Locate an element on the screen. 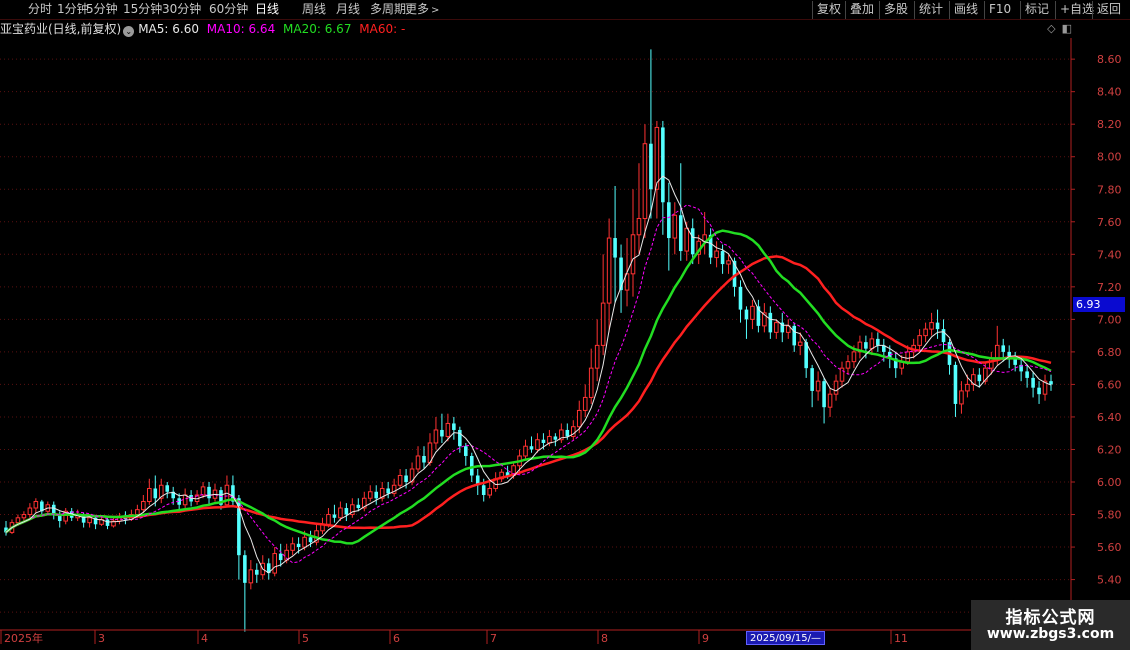  period-tab-5: 60分钟 is located at coordinates (228, 10).